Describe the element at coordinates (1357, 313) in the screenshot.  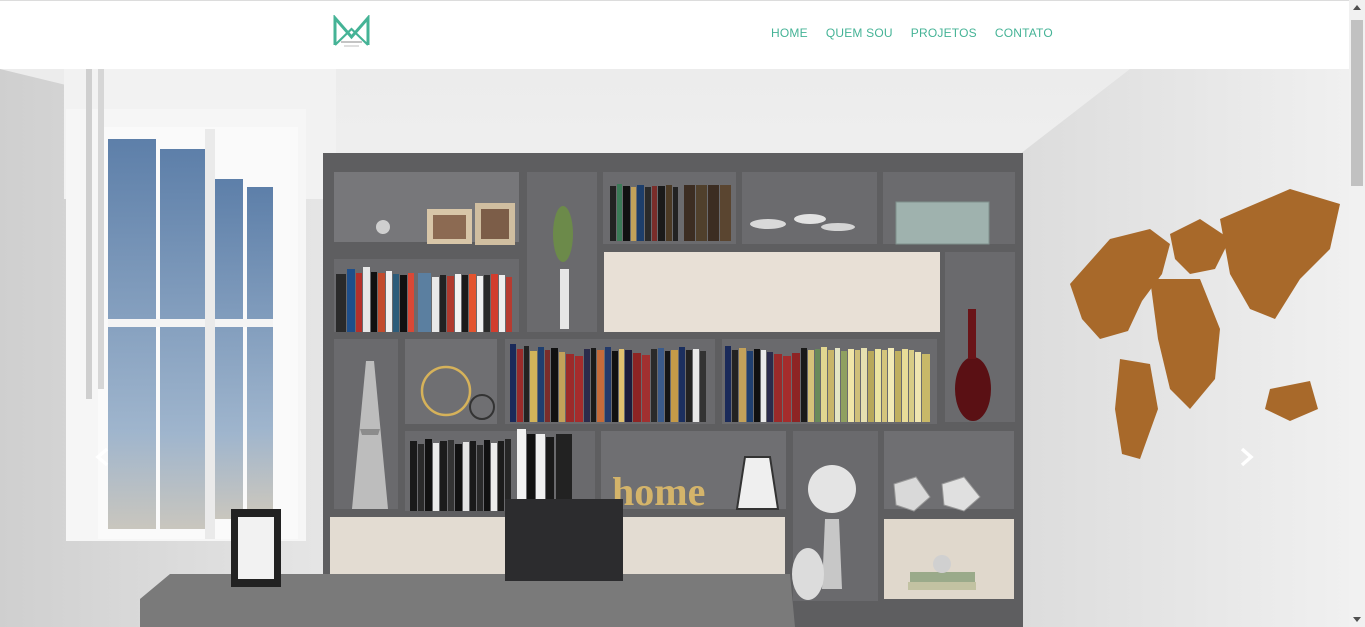
I see `vertical-scrollbar` at that location.